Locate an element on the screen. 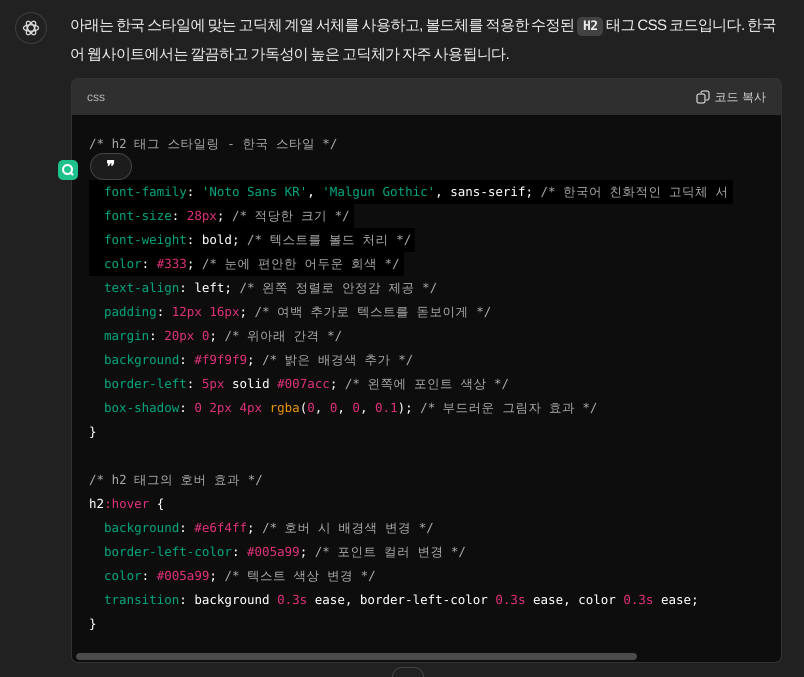 The image size is (804, 677). copy-code-button: 코드 복사 is located at coordinates (731, 97).